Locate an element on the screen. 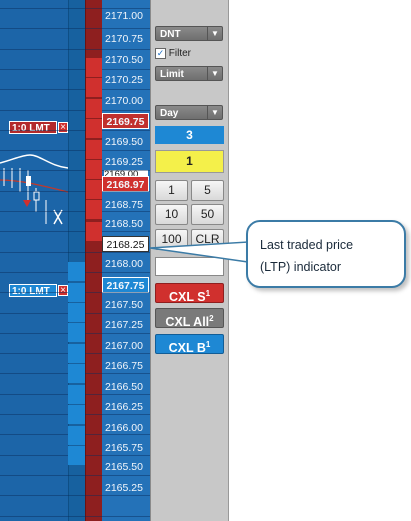 The width and height of the screenshot is (411, 521). callout-text: Last traded price (LTP) indicator is located at coordinates (307, 256).